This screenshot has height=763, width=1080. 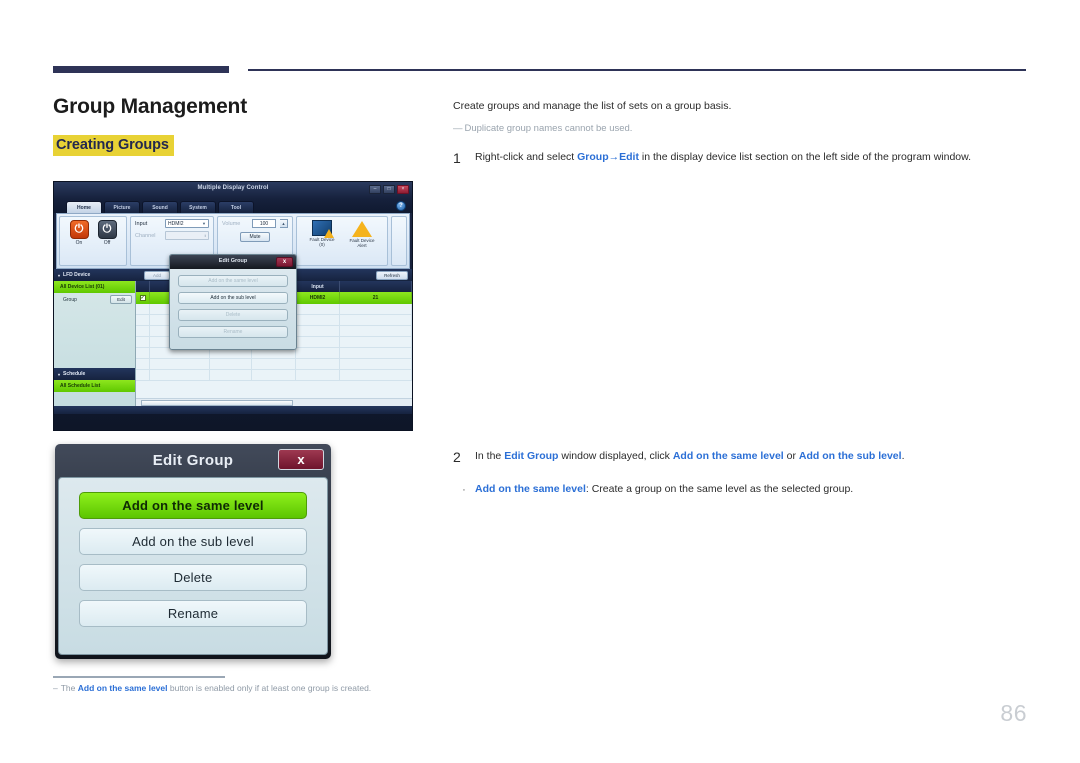 What do you see at coordinates (69, 688) in the screenshot?
I see `footnote-pre: The` at bounding box center [69, 688].